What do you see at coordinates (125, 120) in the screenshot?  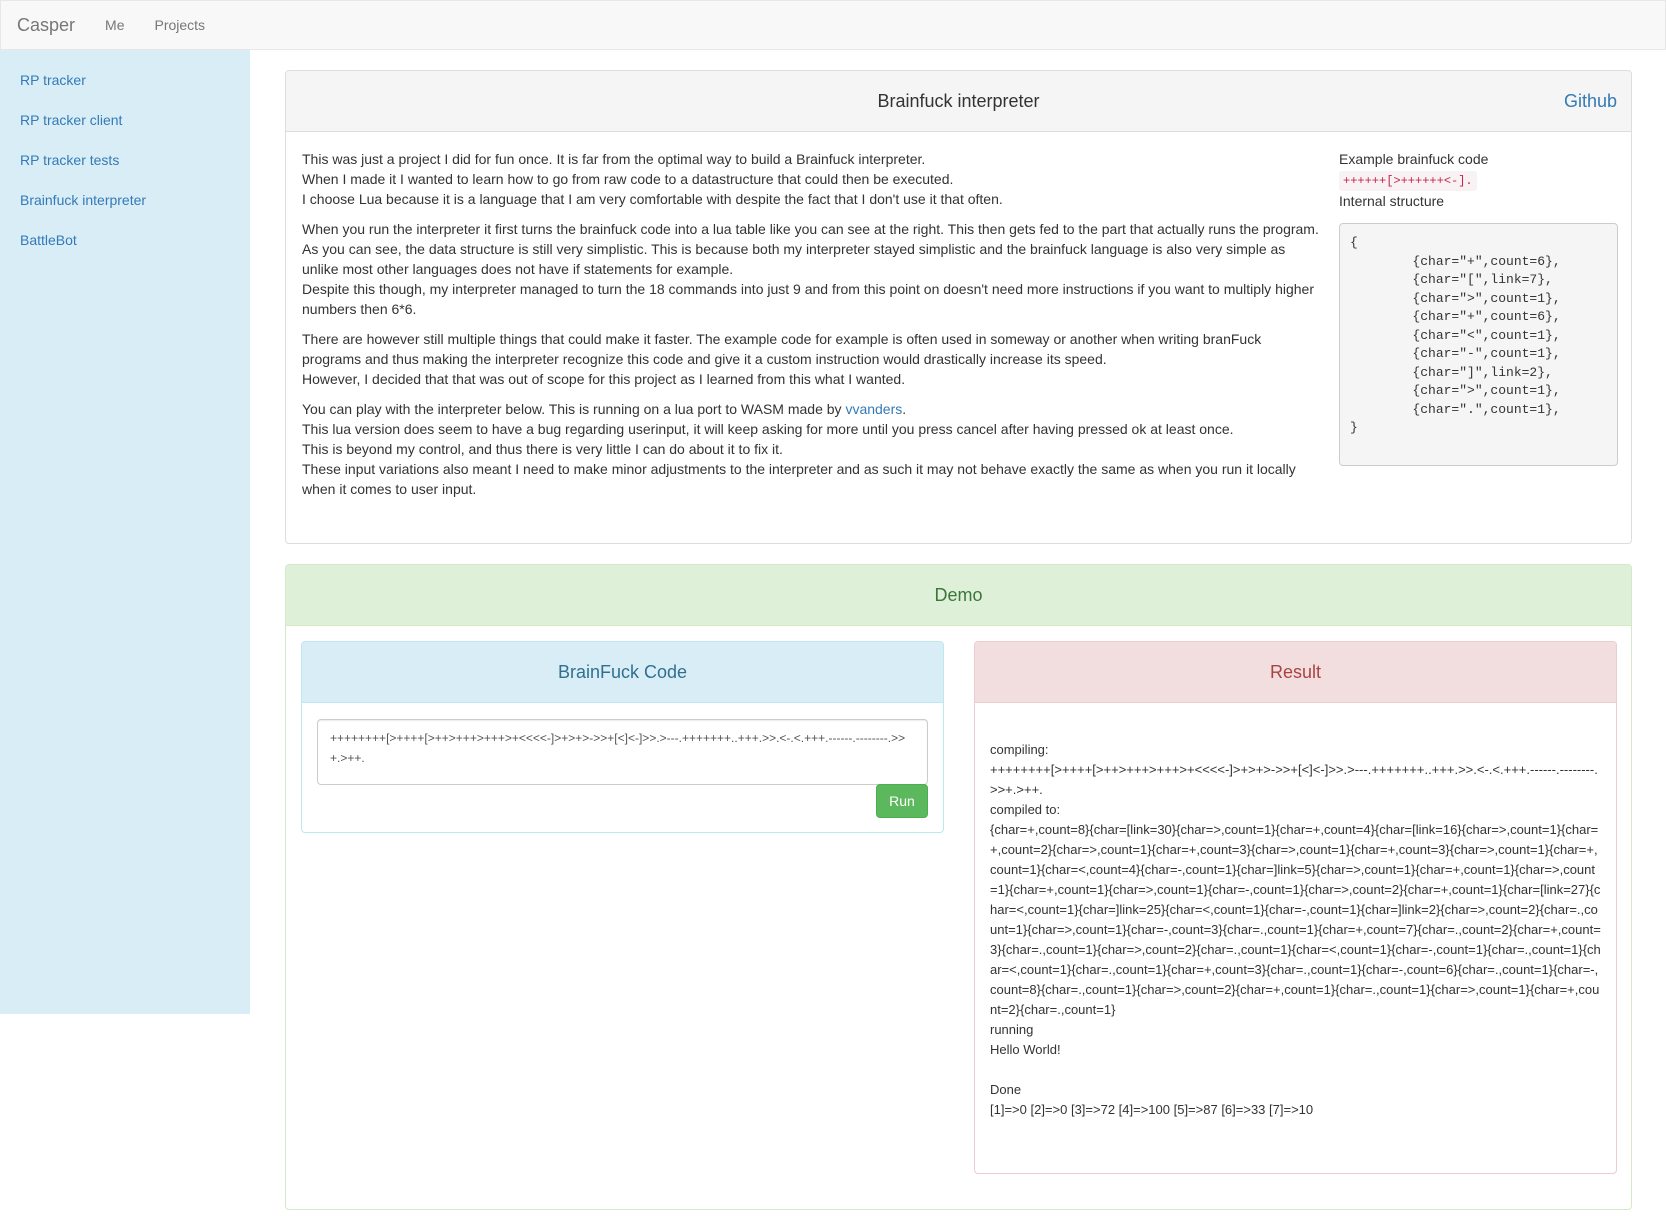 I see `sidebar-item-rp-tracker-client: RP tracker client` at bounding box center [125, 120].